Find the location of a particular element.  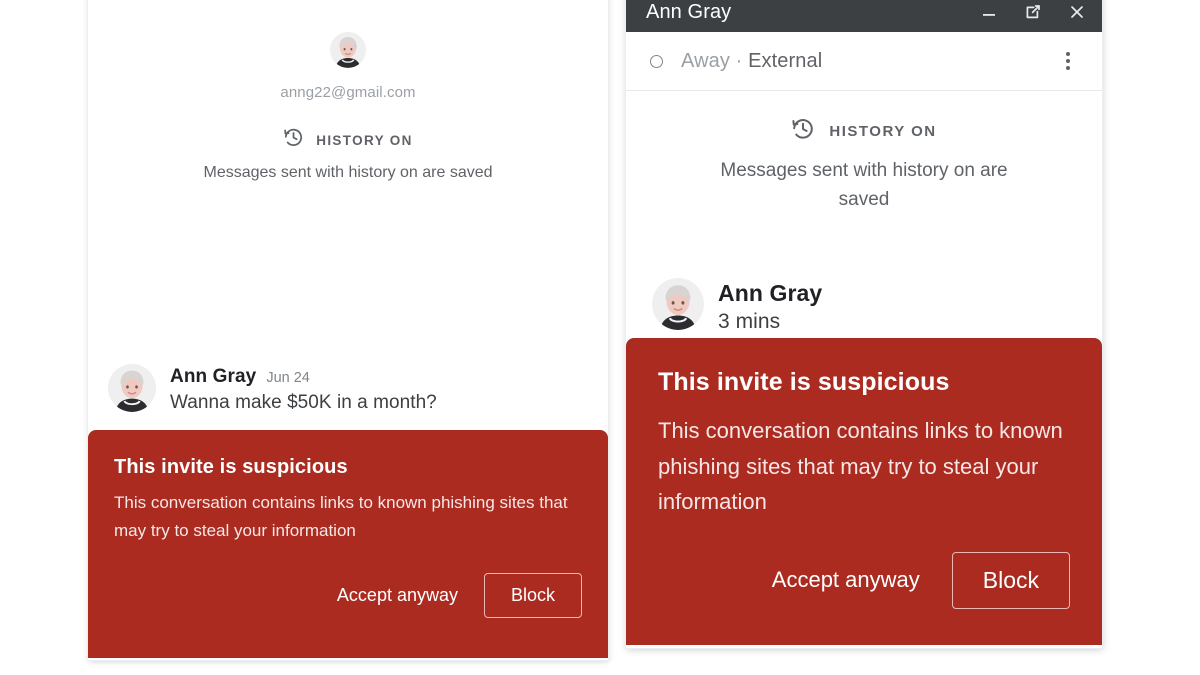

message-row: Ann Gray 3 mins is located at coordinates (737, 306).